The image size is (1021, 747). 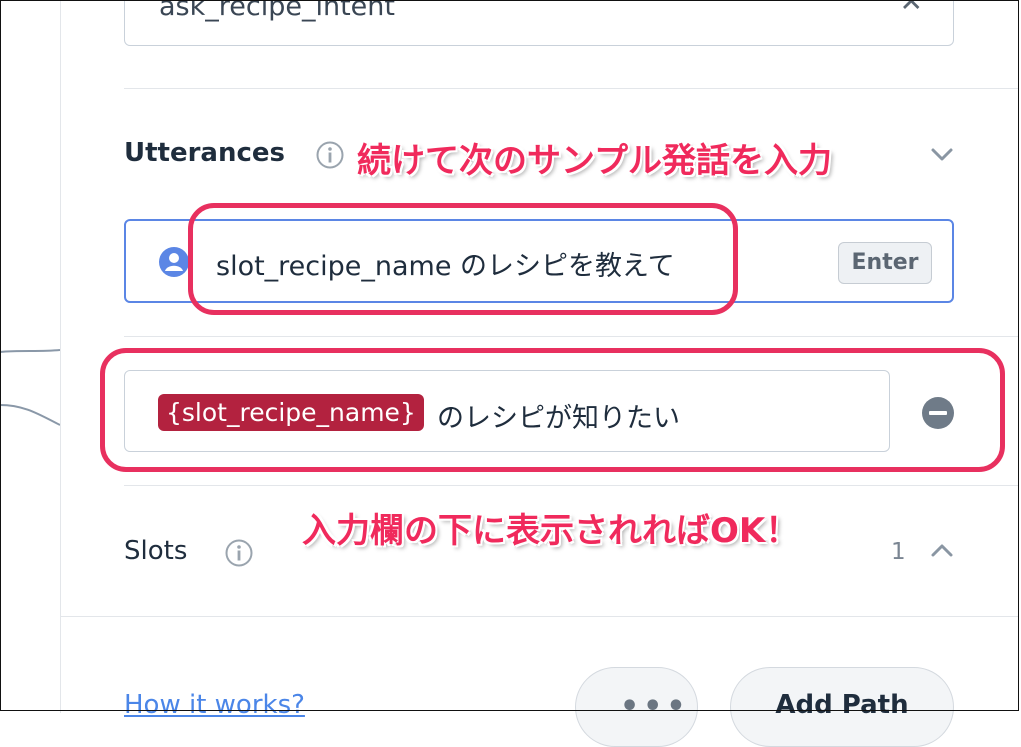 I want to click on more-icon: •••, so click(x=655, y=706).